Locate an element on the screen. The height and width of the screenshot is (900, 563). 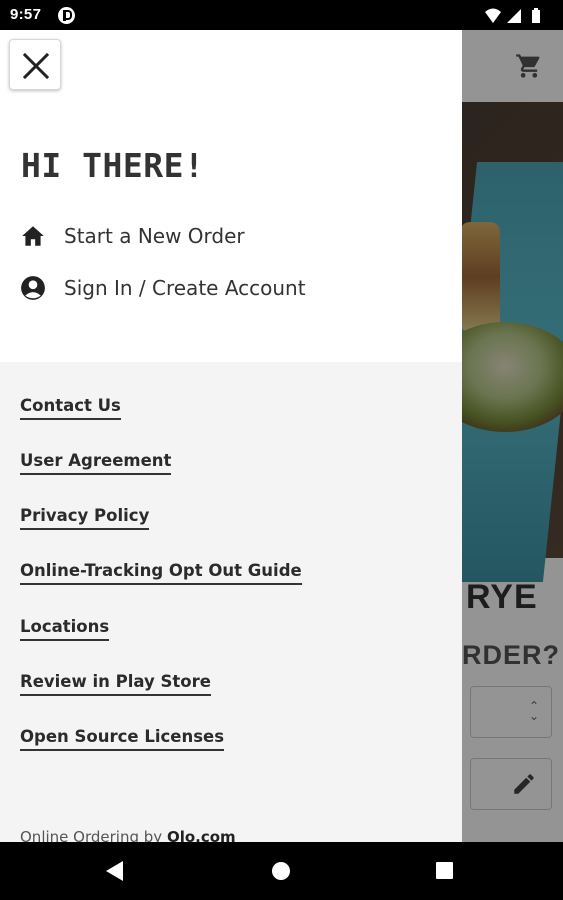
system-nav-bar is located at coordinates (281, 871).